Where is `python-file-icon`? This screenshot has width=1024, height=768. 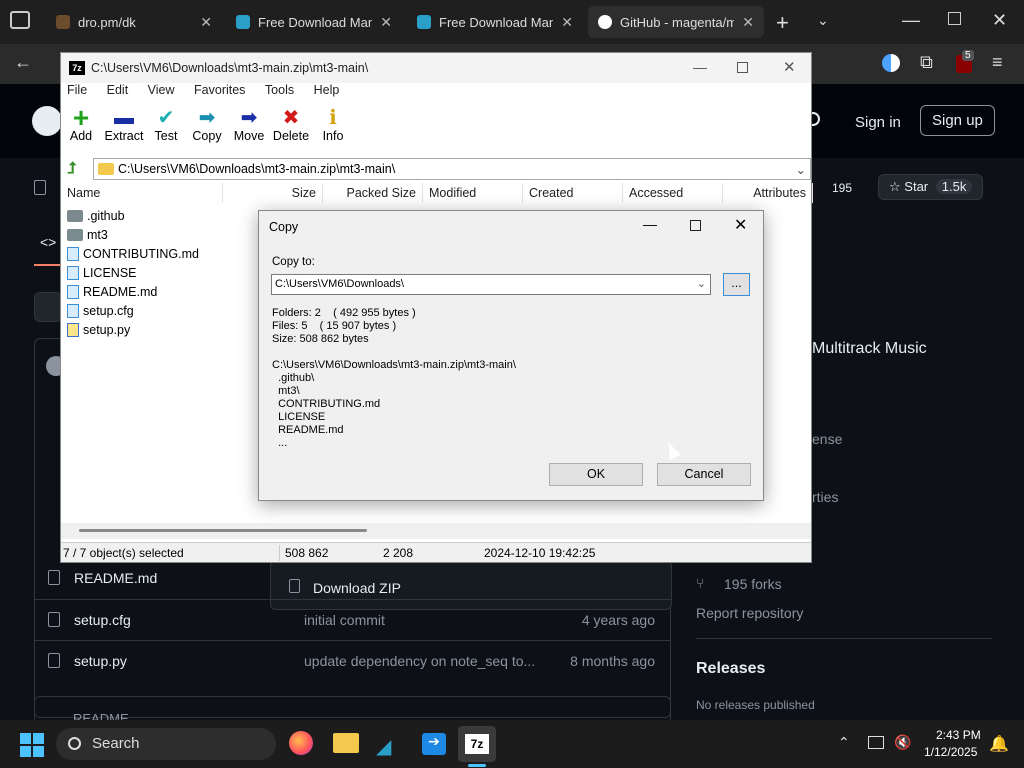 python-file-icon is located at coordinates (73, 329).